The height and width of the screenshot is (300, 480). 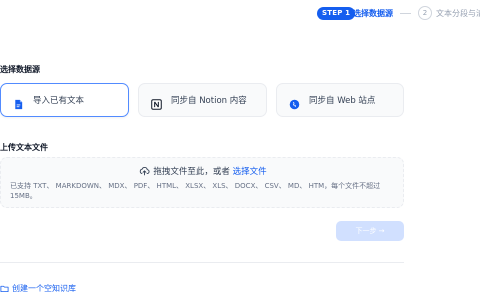 What do you see at coordinates (458, 13) in the screenshot?
I see `step2-label: 文本分段与清洗` at bounding box center [458, 13].